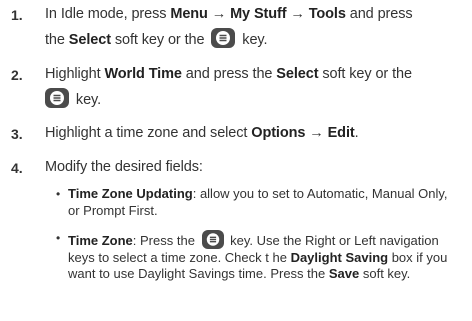  Describe the element at coordinates (341, 133) in the screenshot. I see `edit-label: Edit` at that location.